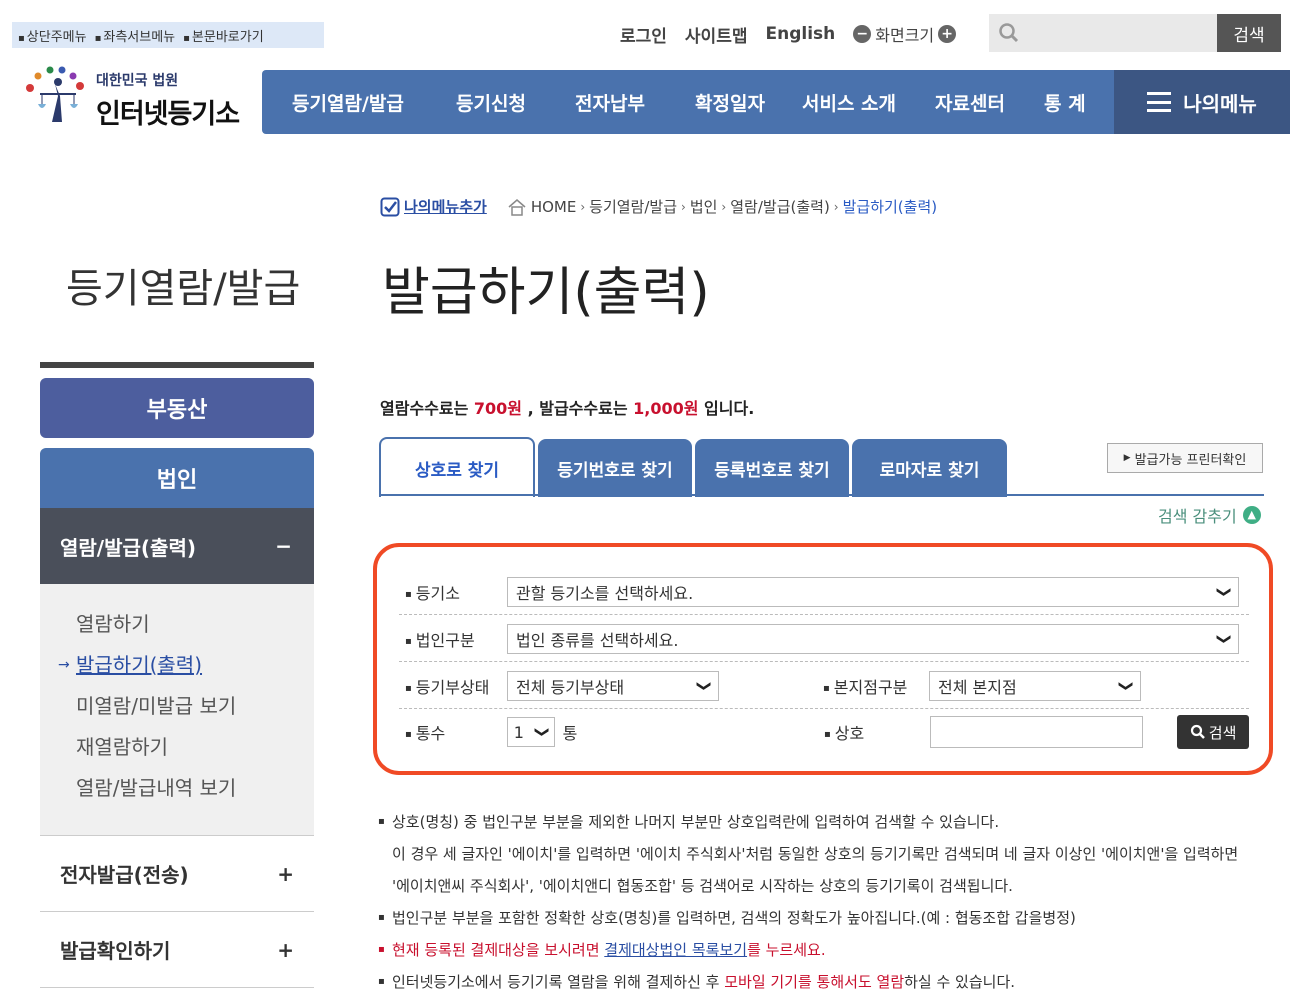  What do you see at coordinates (726, 408) in the screenshot?
I see `fee-text: 입니다.` at bounding box center [726, 408].